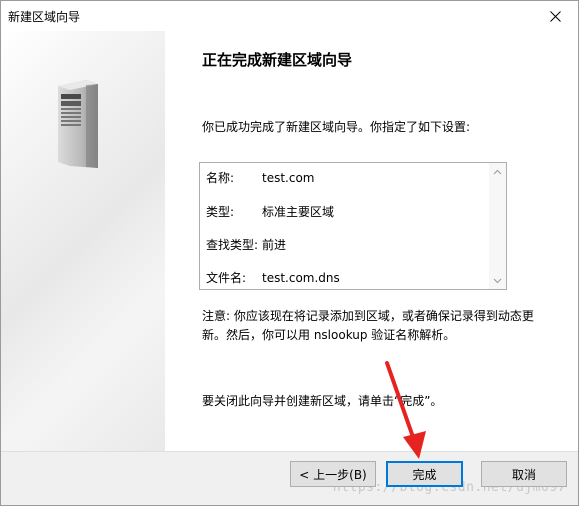 The width and height of the screenshot is (579, 506). Describe the element at coordinates (220, 178) in the screenshot. I see `summary-label: 名称:` at that location.